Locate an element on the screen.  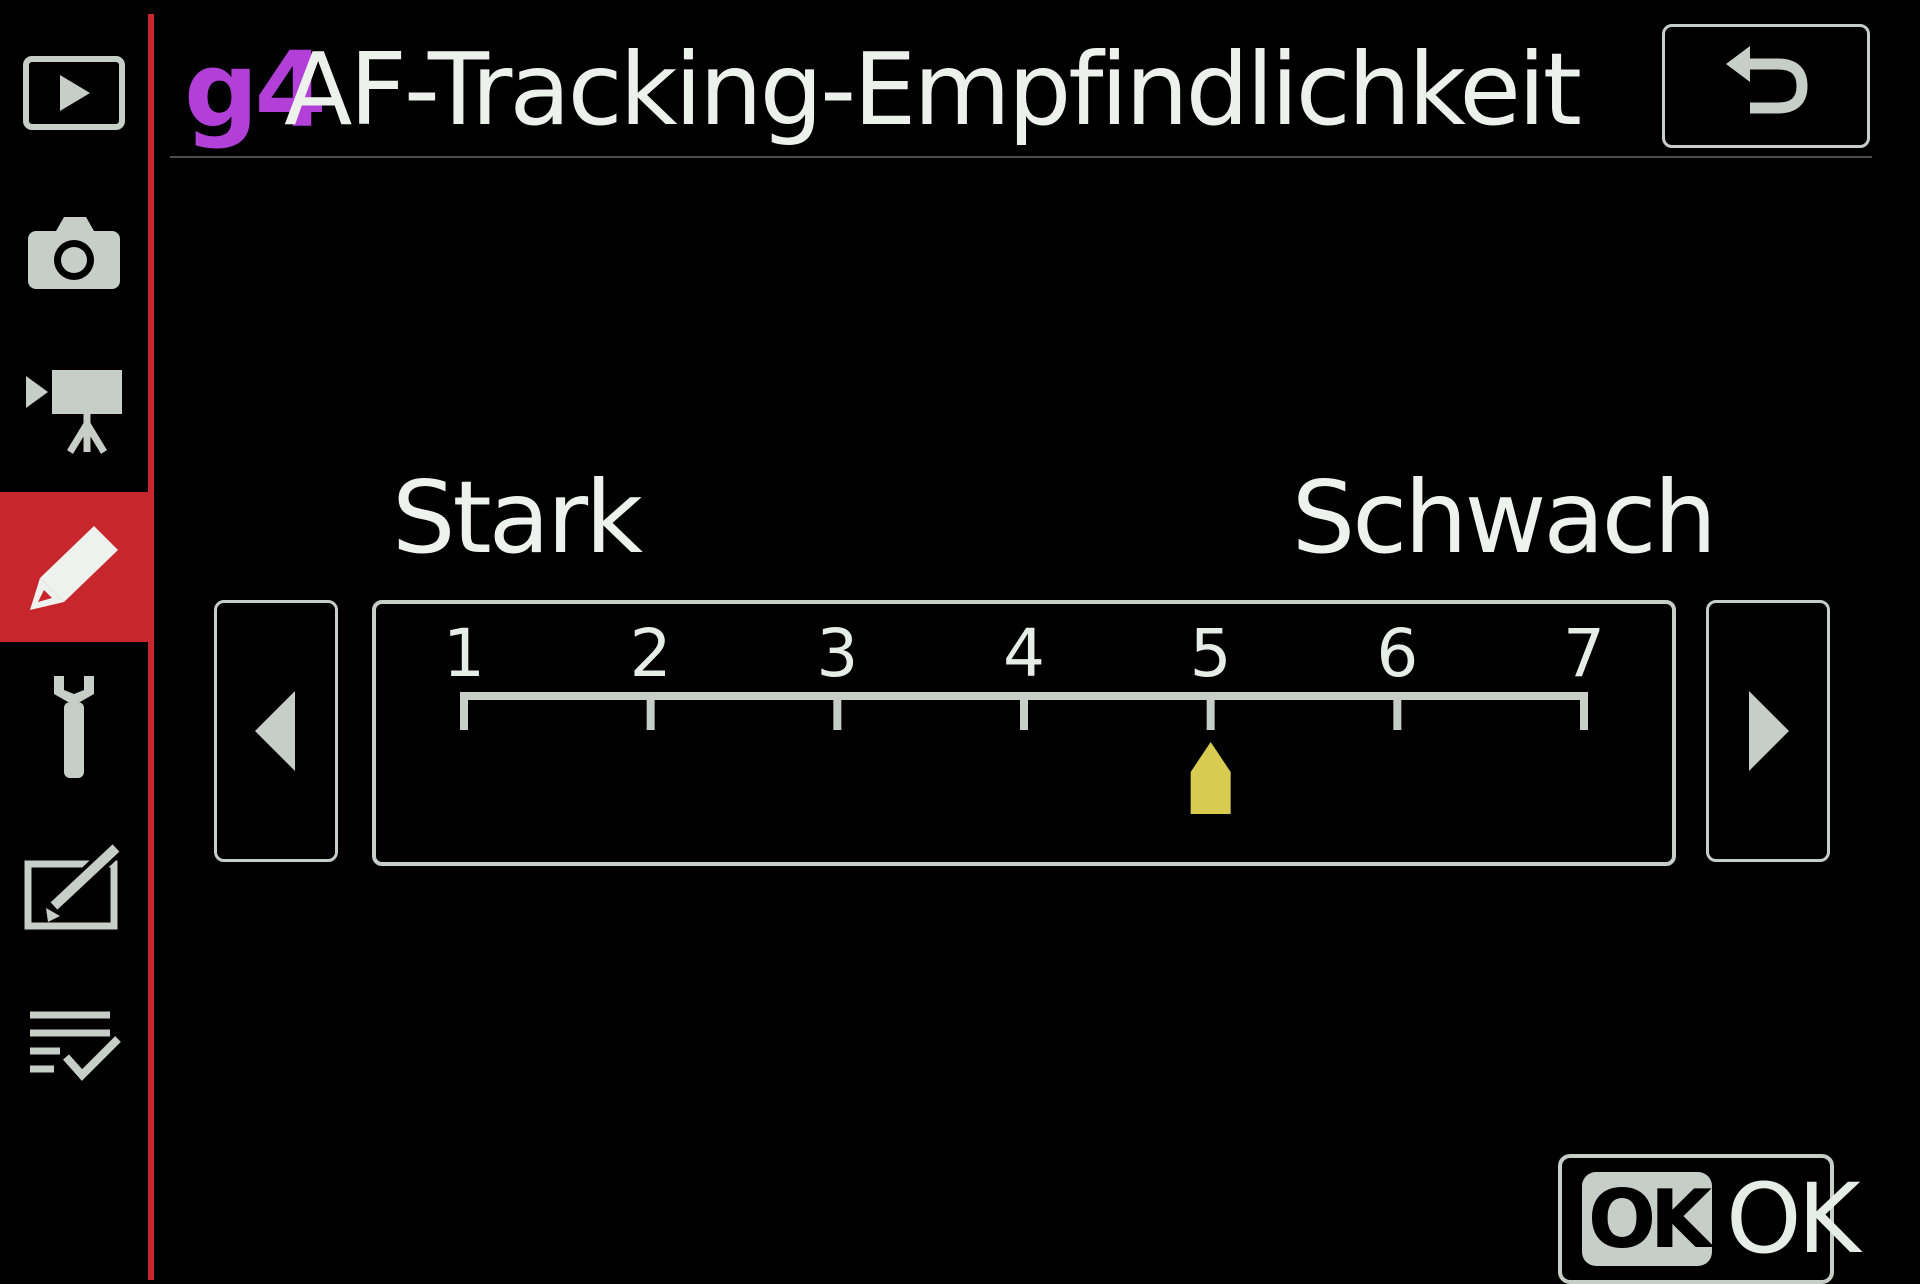
scale-tick-label: 3 is located at coordinates (837, 653).